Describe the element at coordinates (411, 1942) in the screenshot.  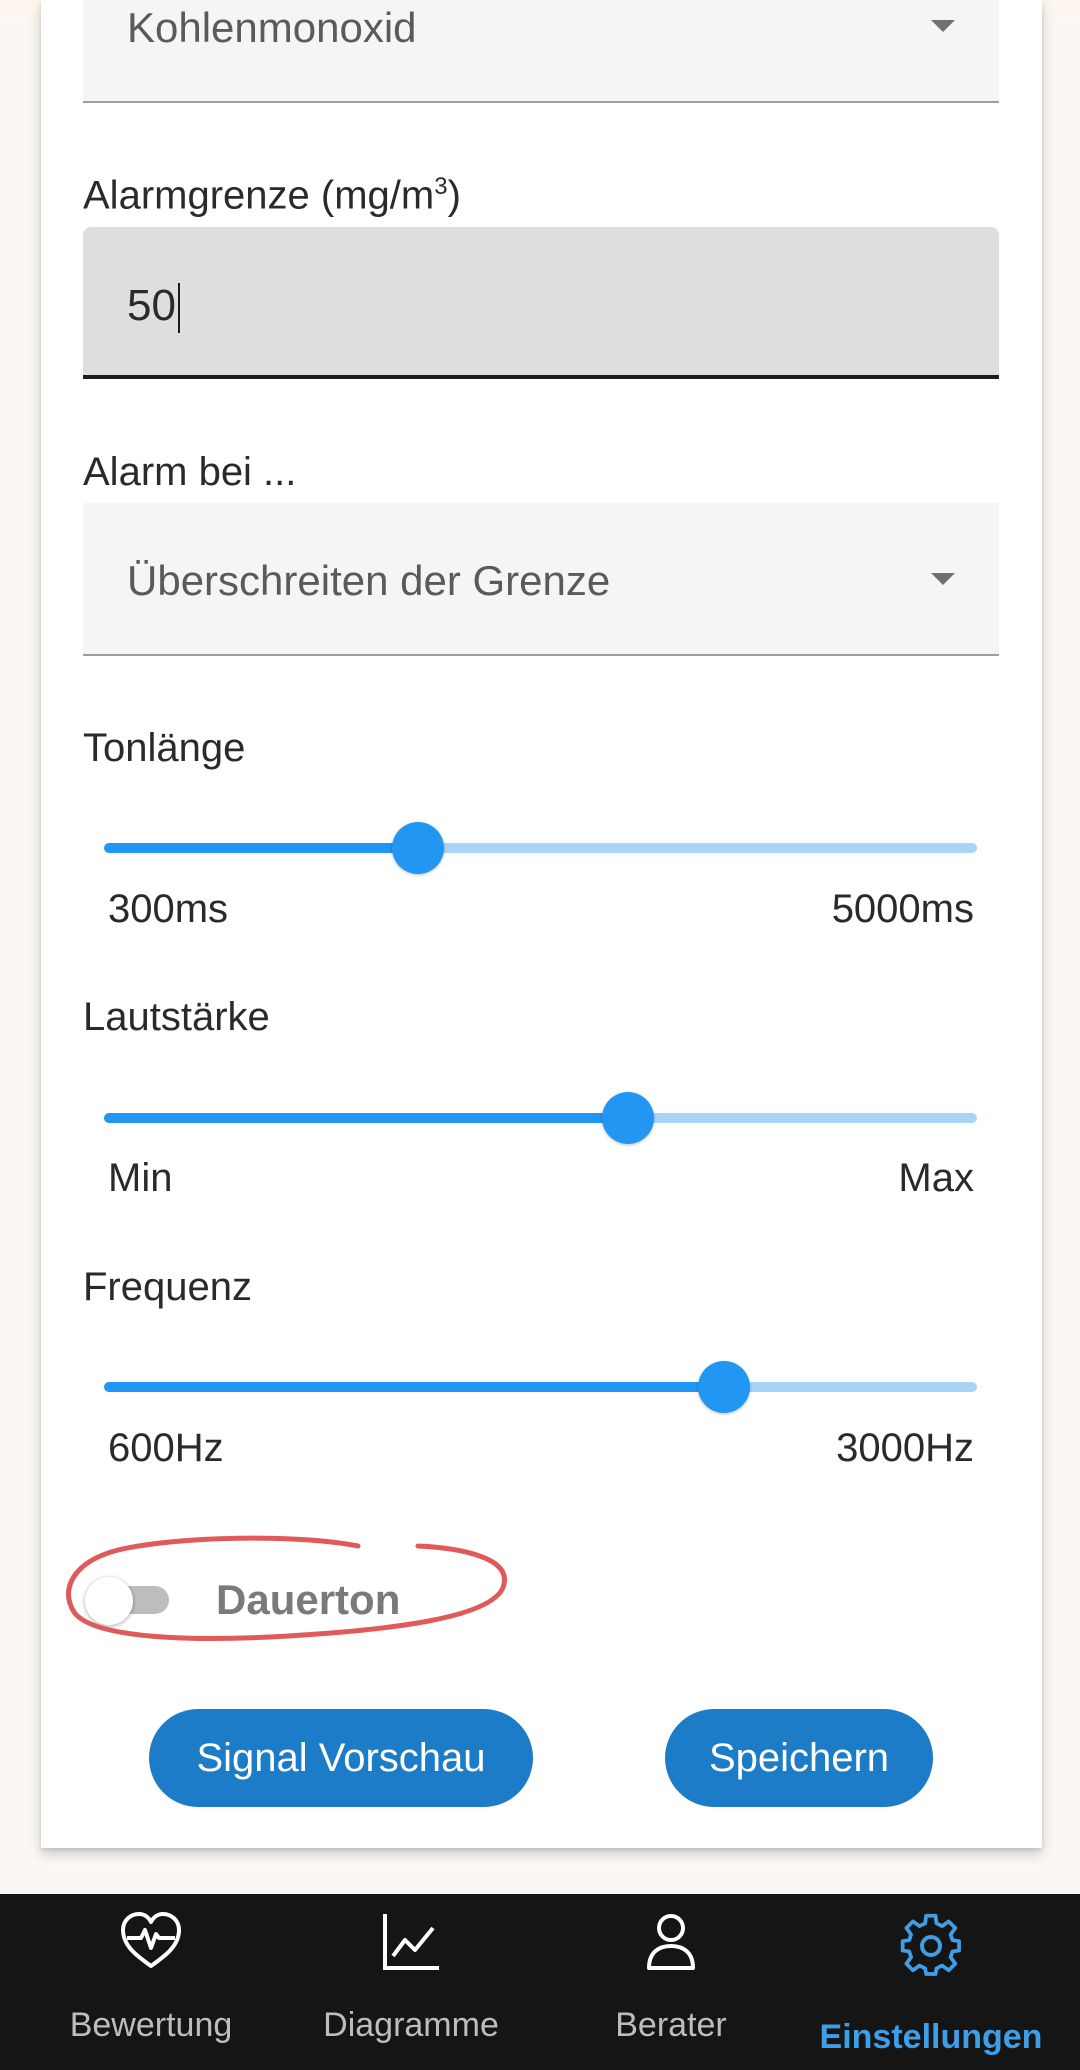
I see `chart-line-icon` at that location.